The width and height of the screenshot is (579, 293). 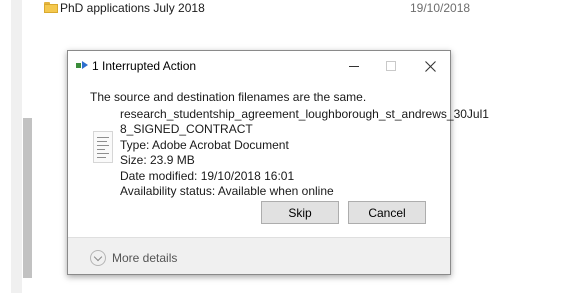 What do you see at coordinates (132, 8) in the screenshot?
I see `file-name: PhD applications July 2018` at bounding box center [132, 8].